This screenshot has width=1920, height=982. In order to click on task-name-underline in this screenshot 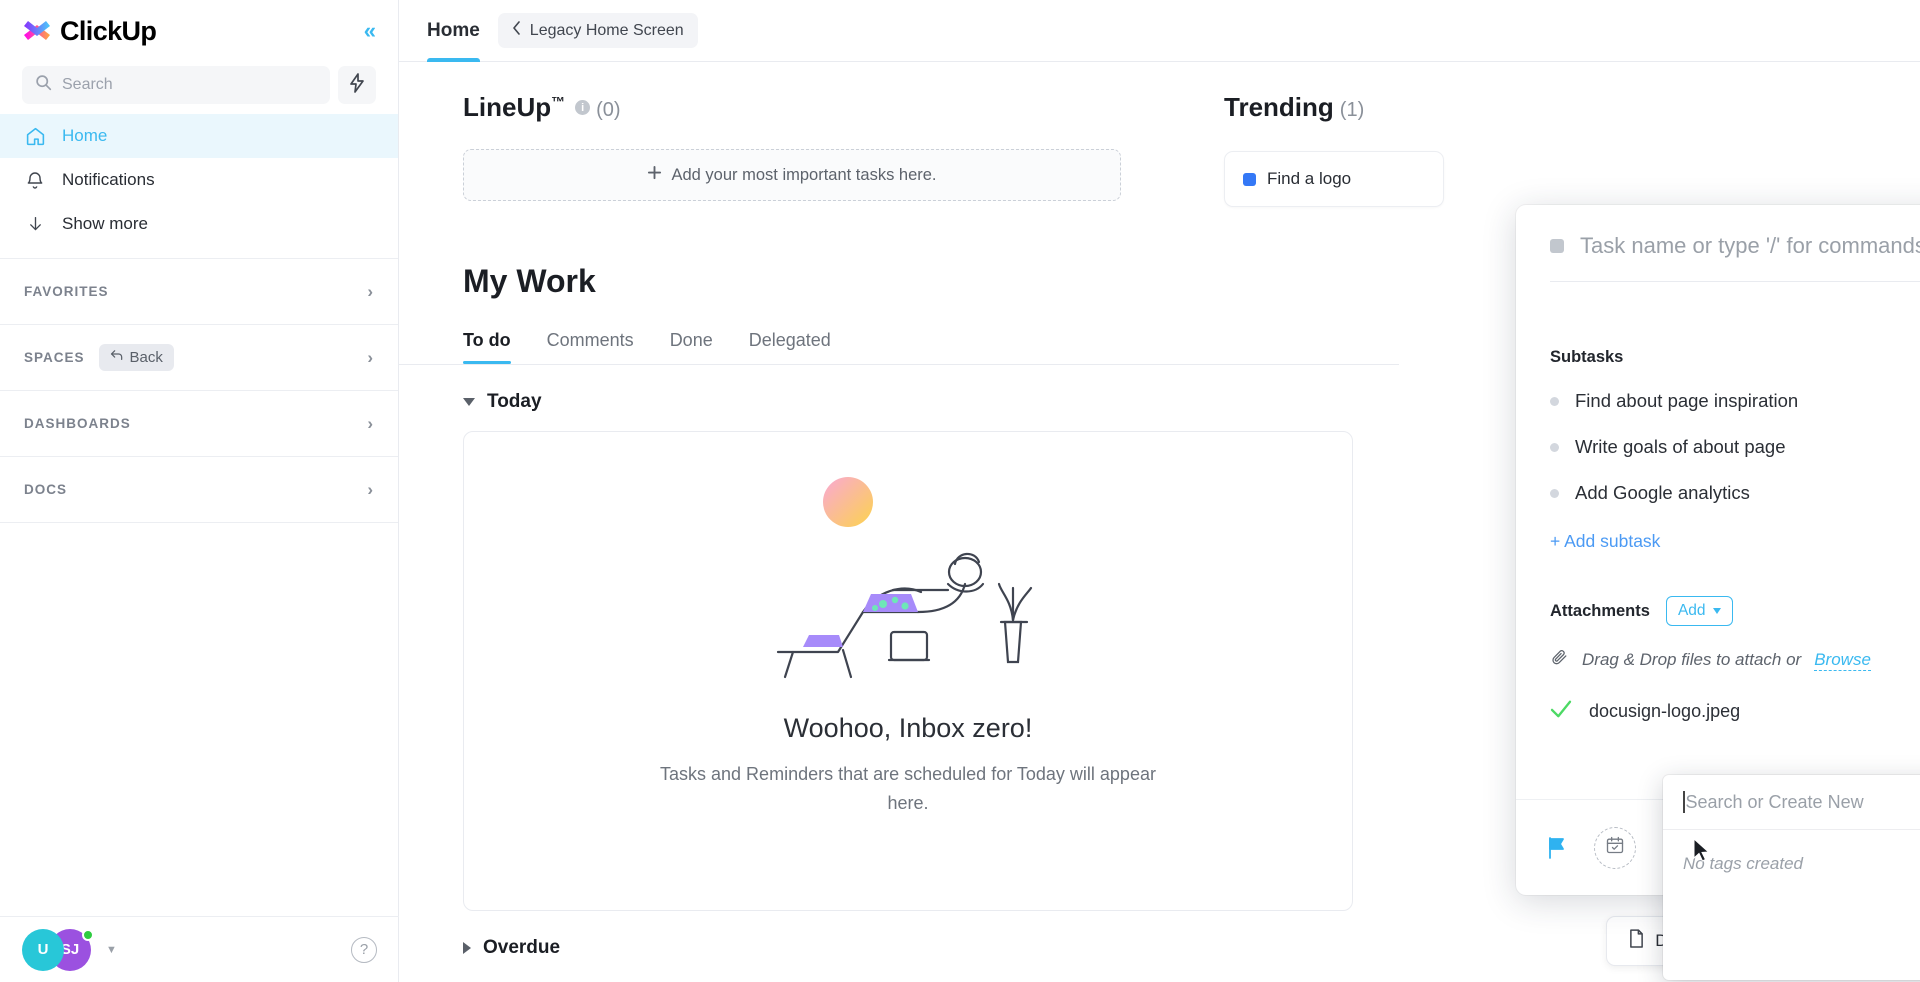, I will do `click(1735, 281)`.